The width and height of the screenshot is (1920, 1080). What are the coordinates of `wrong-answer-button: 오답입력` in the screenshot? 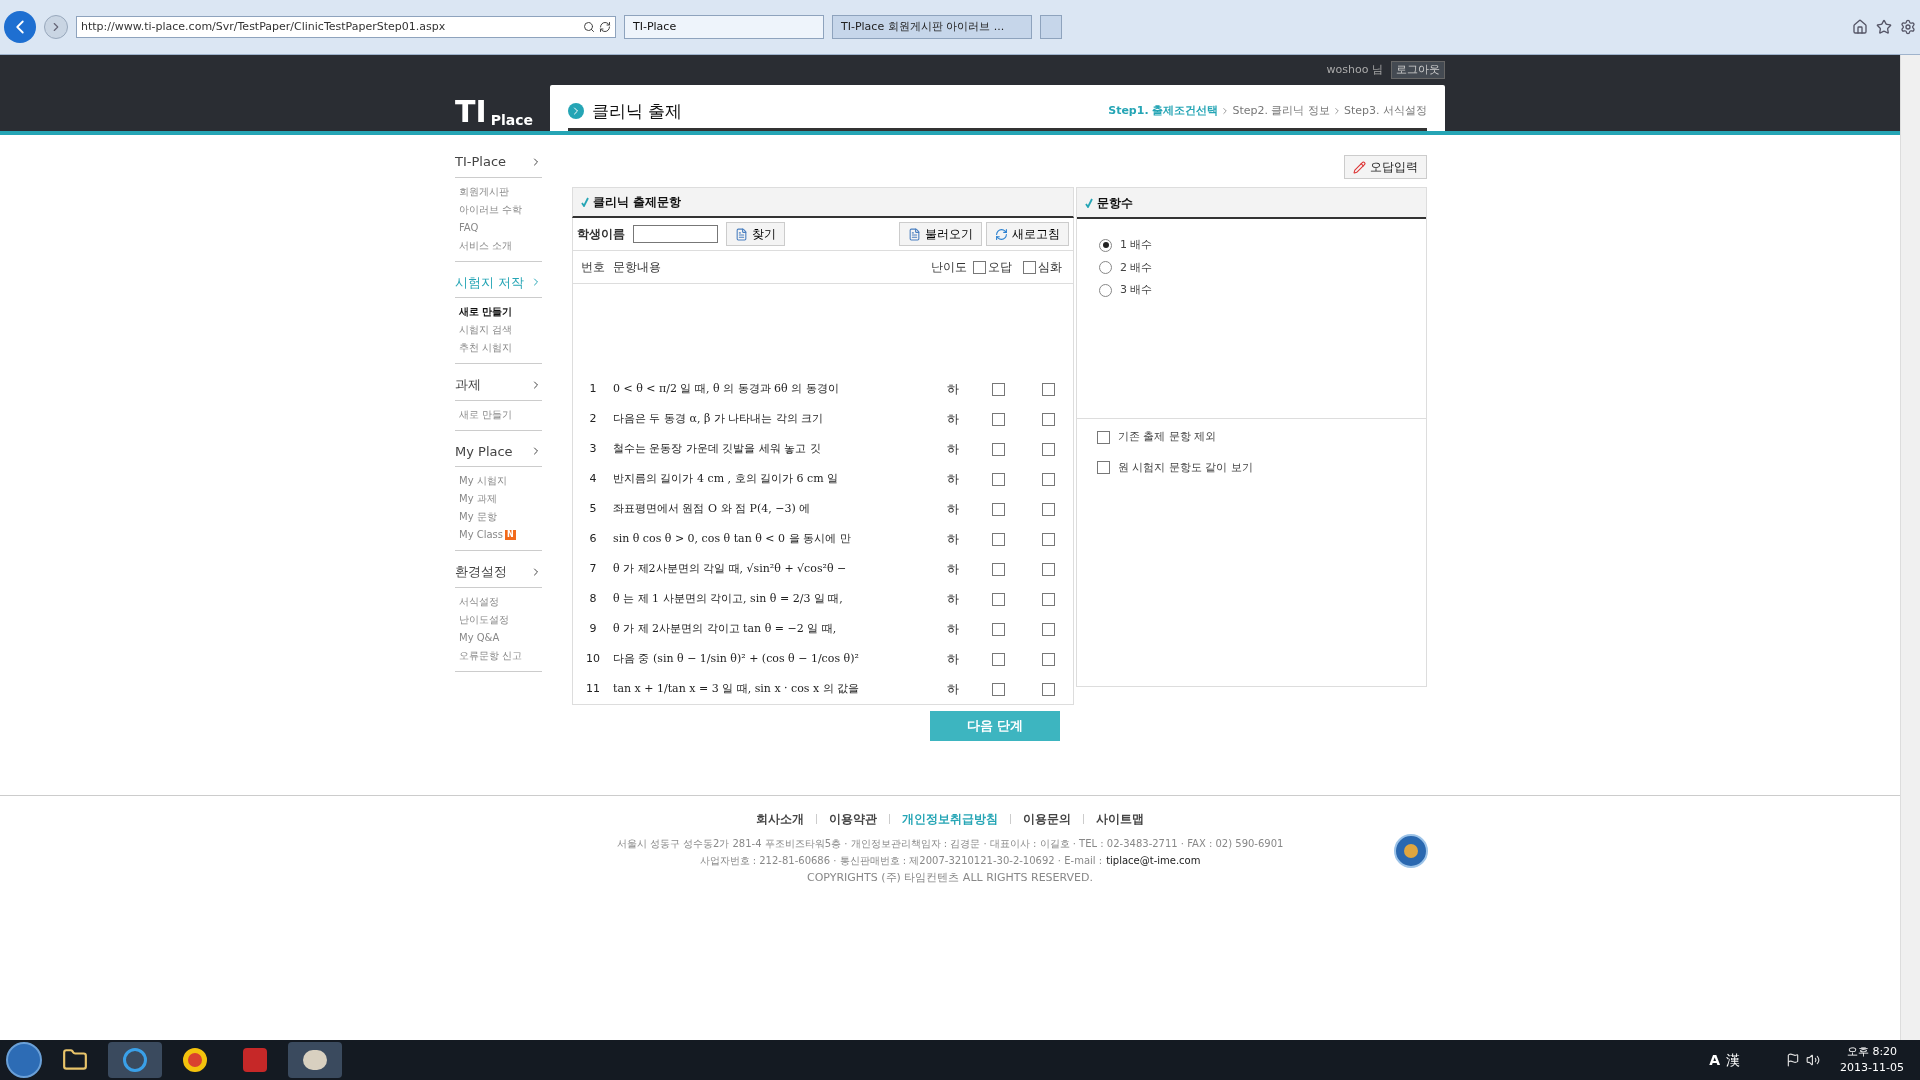 It's located at (1385, 167).